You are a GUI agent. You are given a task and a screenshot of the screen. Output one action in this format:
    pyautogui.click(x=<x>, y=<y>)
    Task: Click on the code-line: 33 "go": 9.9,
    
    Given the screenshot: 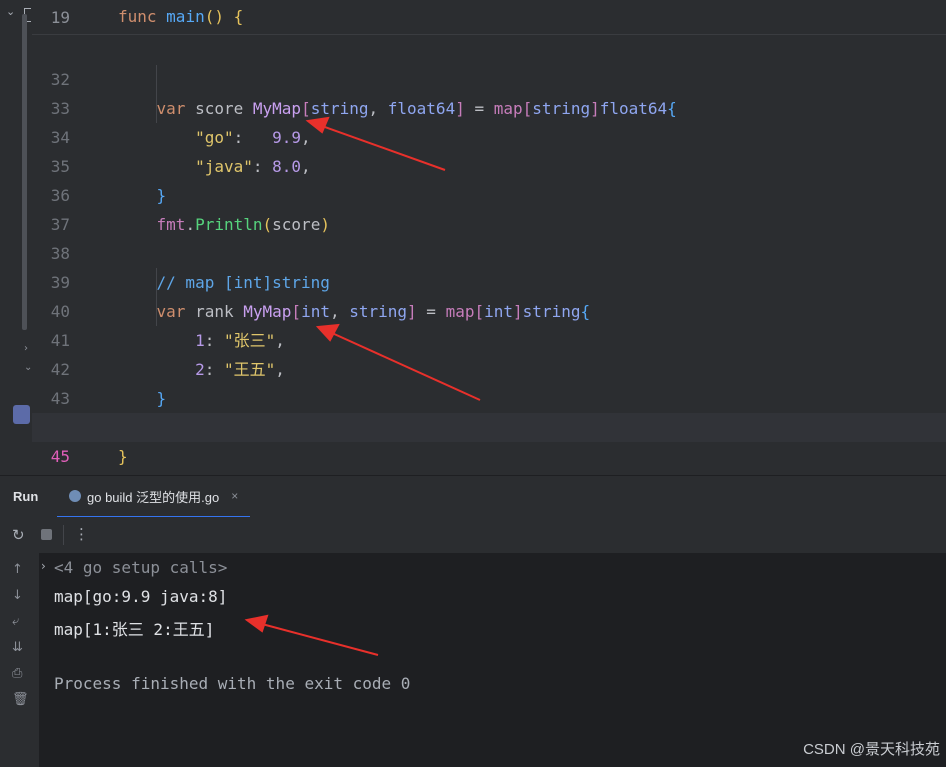 What is the action you would take?
    pyautogui.click(x=489, y=106)
    